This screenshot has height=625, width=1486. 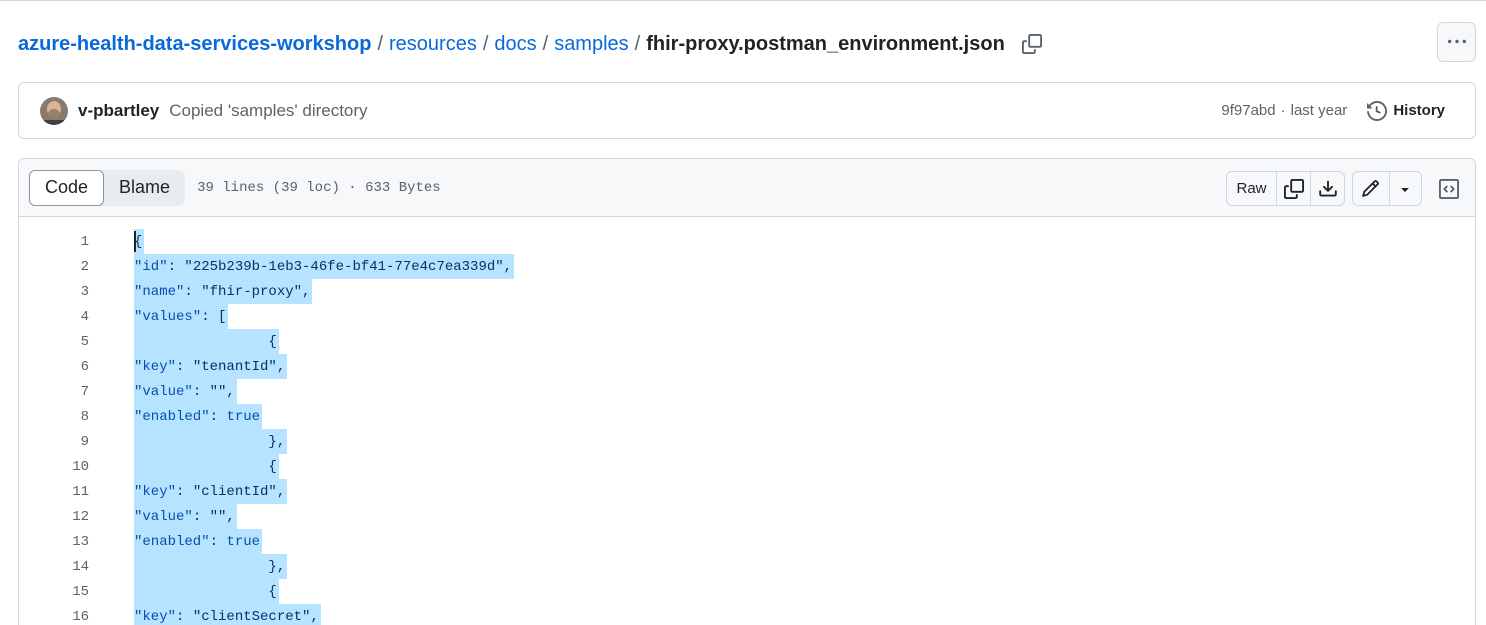 What do you see at coordinates (54, 467) in the screenshot?
I see `line-number: 10` at bounding box center [54, 467].